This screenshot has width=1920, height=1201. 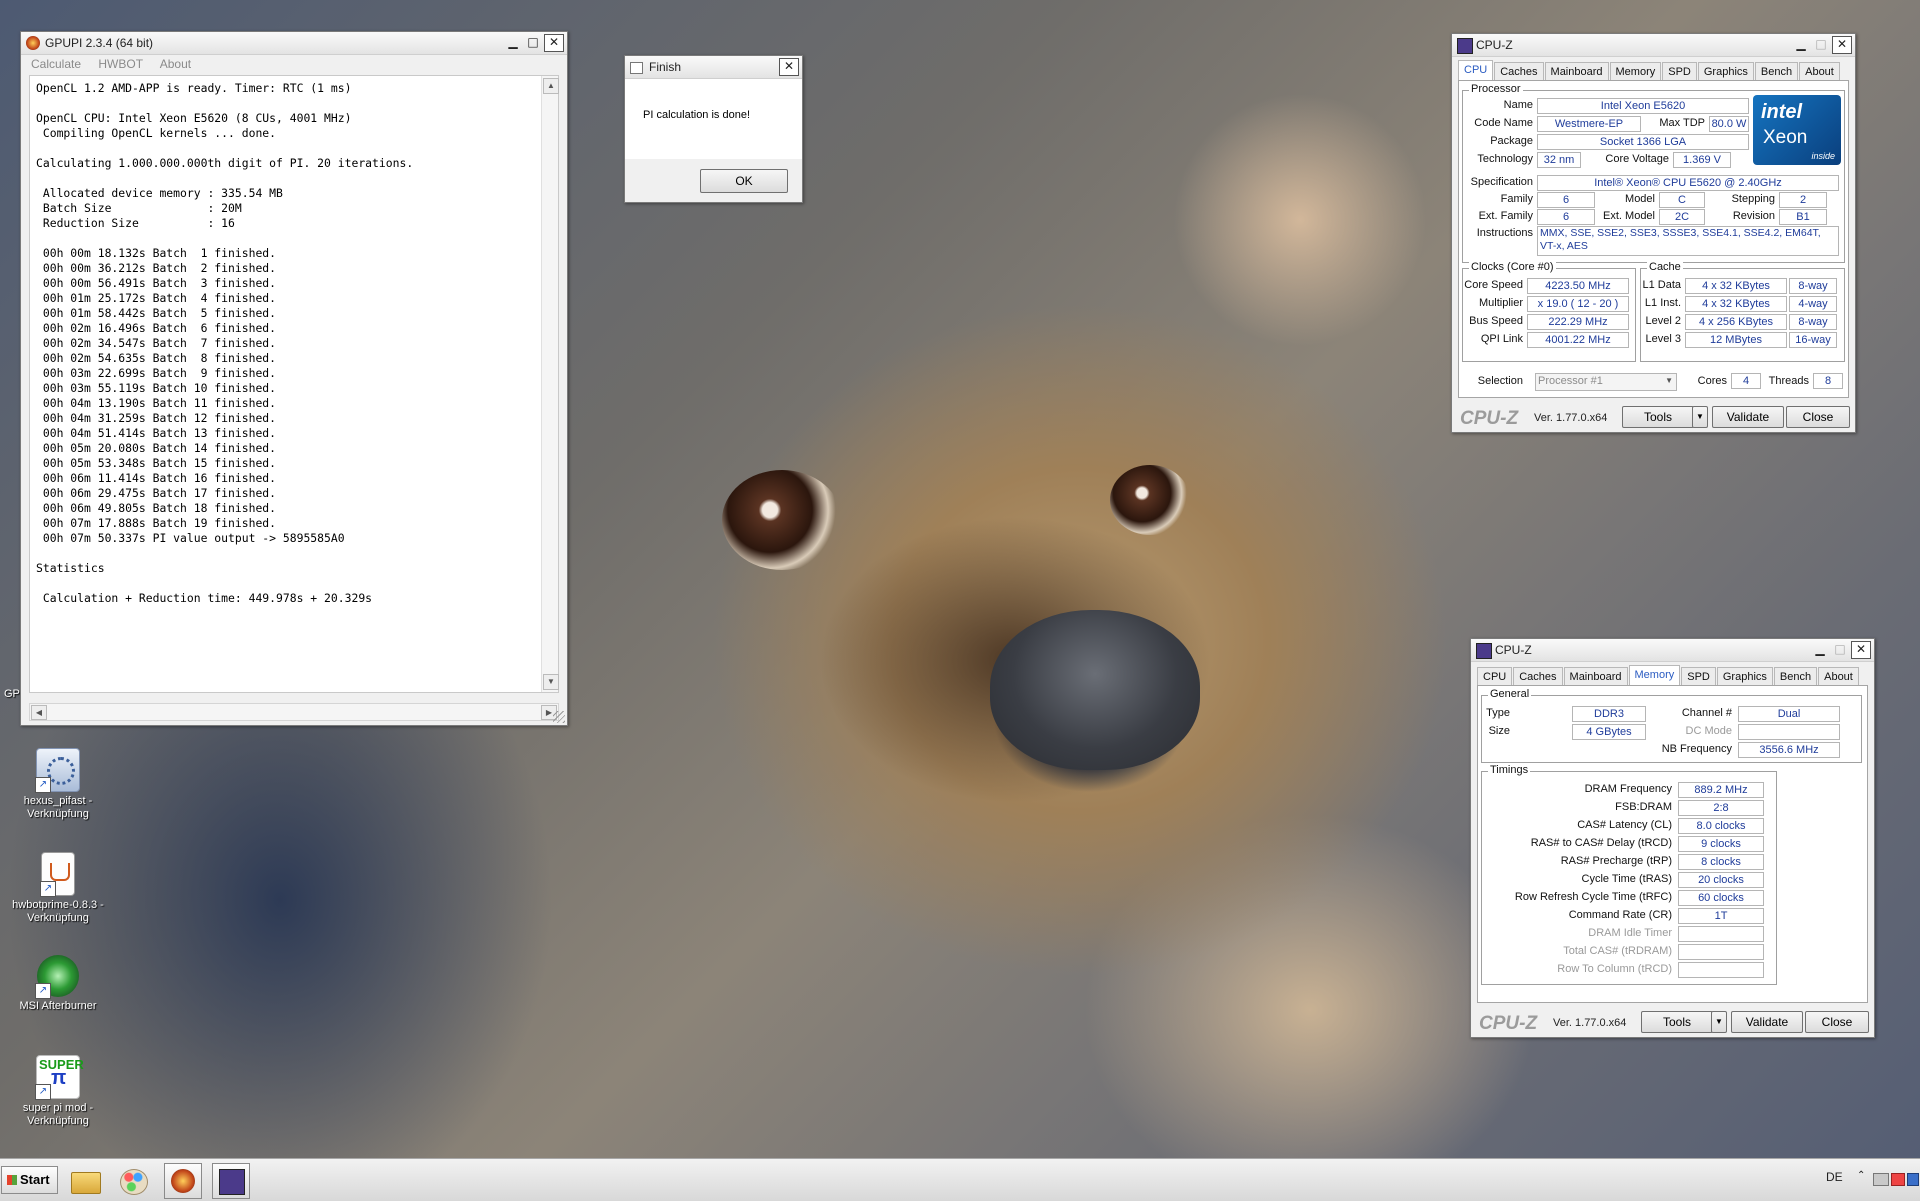 What do you see at coordinates (39, 712) in the screenshot?
I see `scroll-left-icon: ◀` at bounding box center [39, 712].